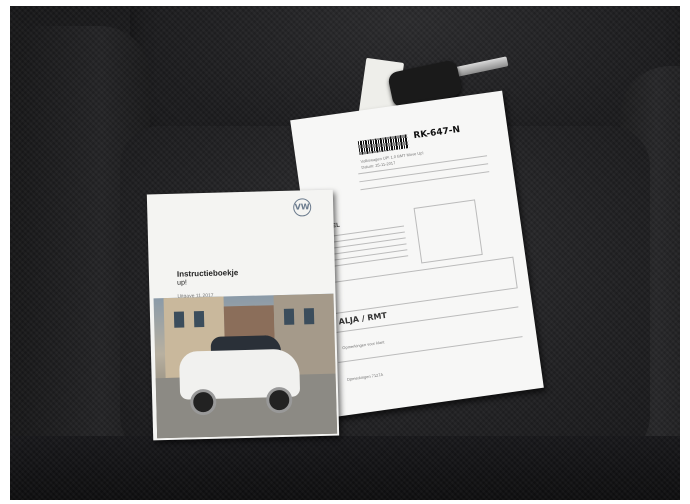  What do you see at coordinates (363, 345) in the screenshot?
I see `remarks-label: Opmerkingen voor klant` at bounding box center [363, 345].